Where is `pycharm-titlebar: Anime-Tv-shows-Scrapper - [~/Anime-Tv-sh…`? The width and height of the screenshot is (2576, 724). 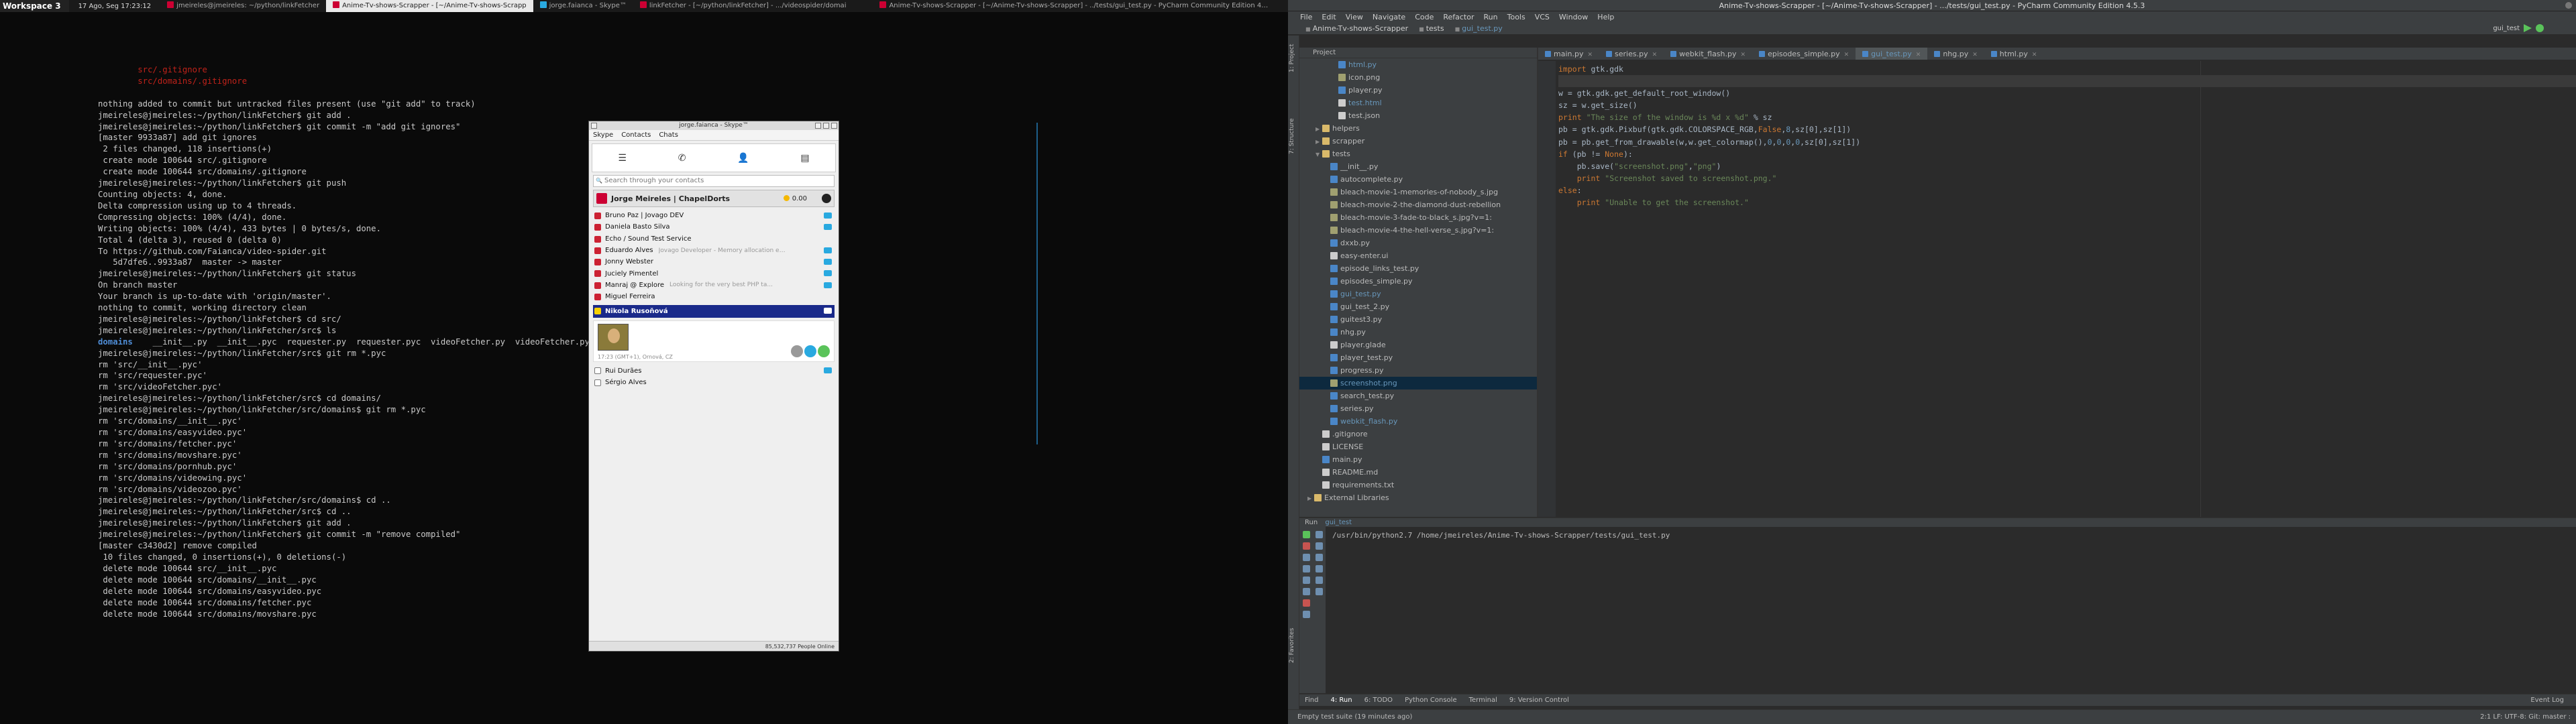 pycharm-titlebar: Anime-Tv-shows-Scrapper - [~/Anime-Tv-sh… is located at coordinates (1932, 5).